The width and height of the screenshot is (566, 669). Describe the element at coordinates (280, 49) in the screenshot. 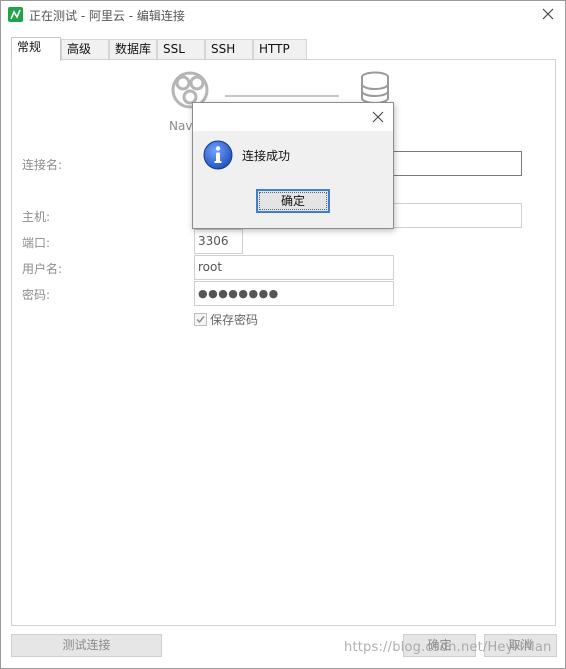

I see `tab-http: HTTP` at that location.